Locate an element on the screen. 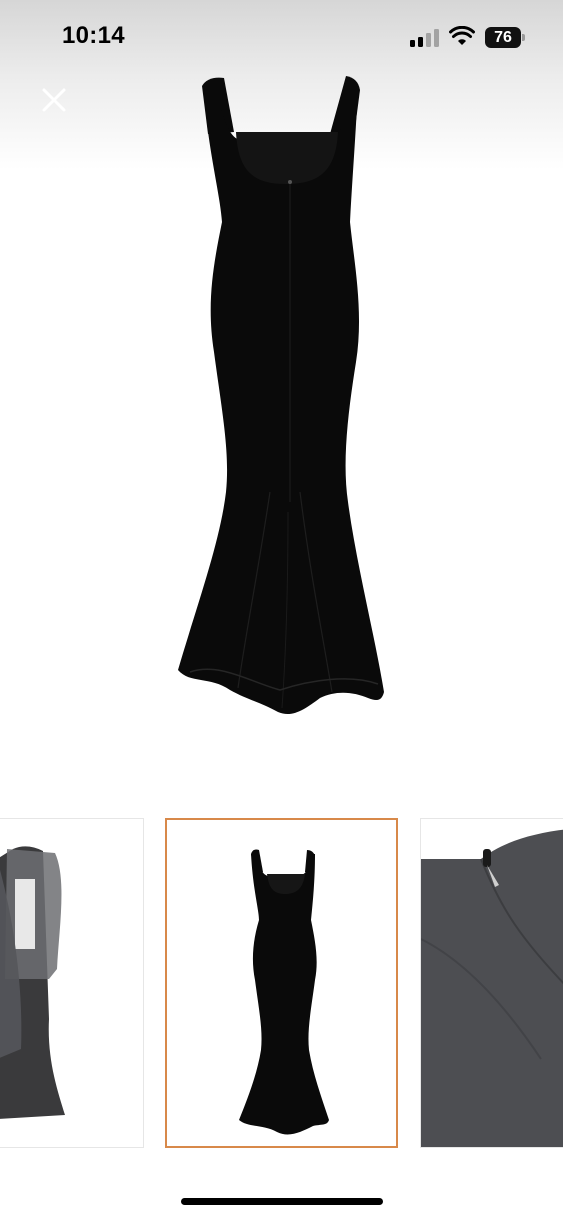  status-bar: 10:14 76 is located at coordinates (281, 38).